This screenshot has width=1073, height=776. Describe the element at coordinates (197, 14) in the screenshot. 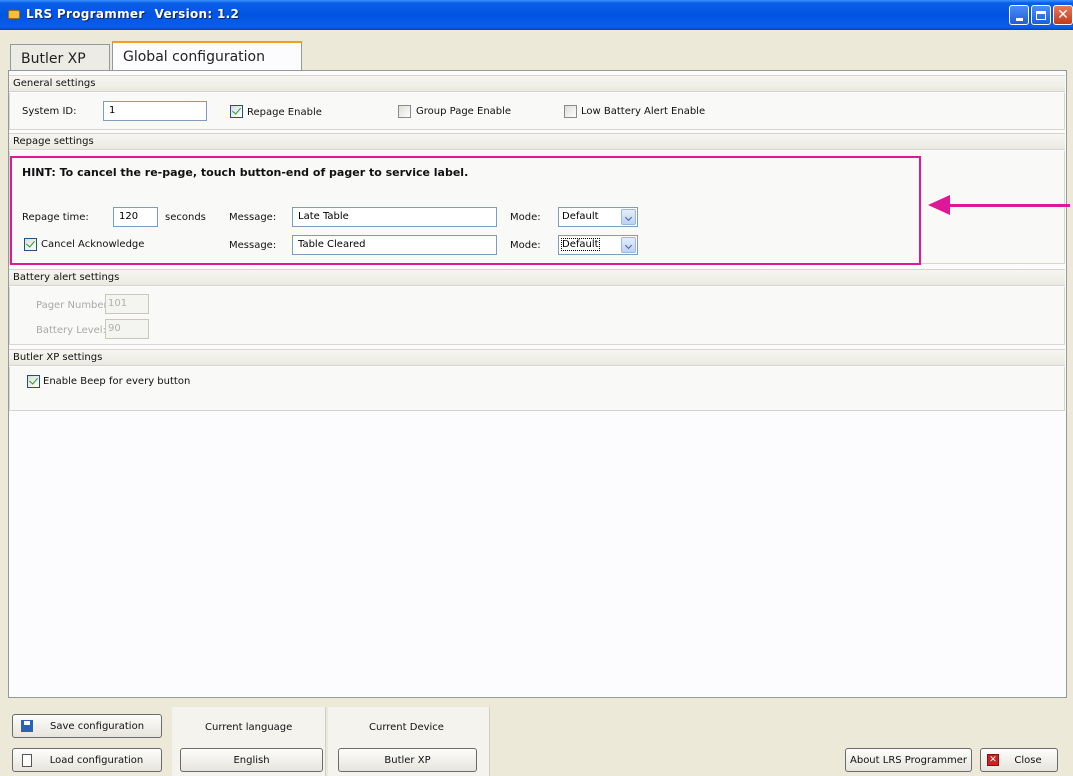

I see `app-version: Version: 1.2` at that location.